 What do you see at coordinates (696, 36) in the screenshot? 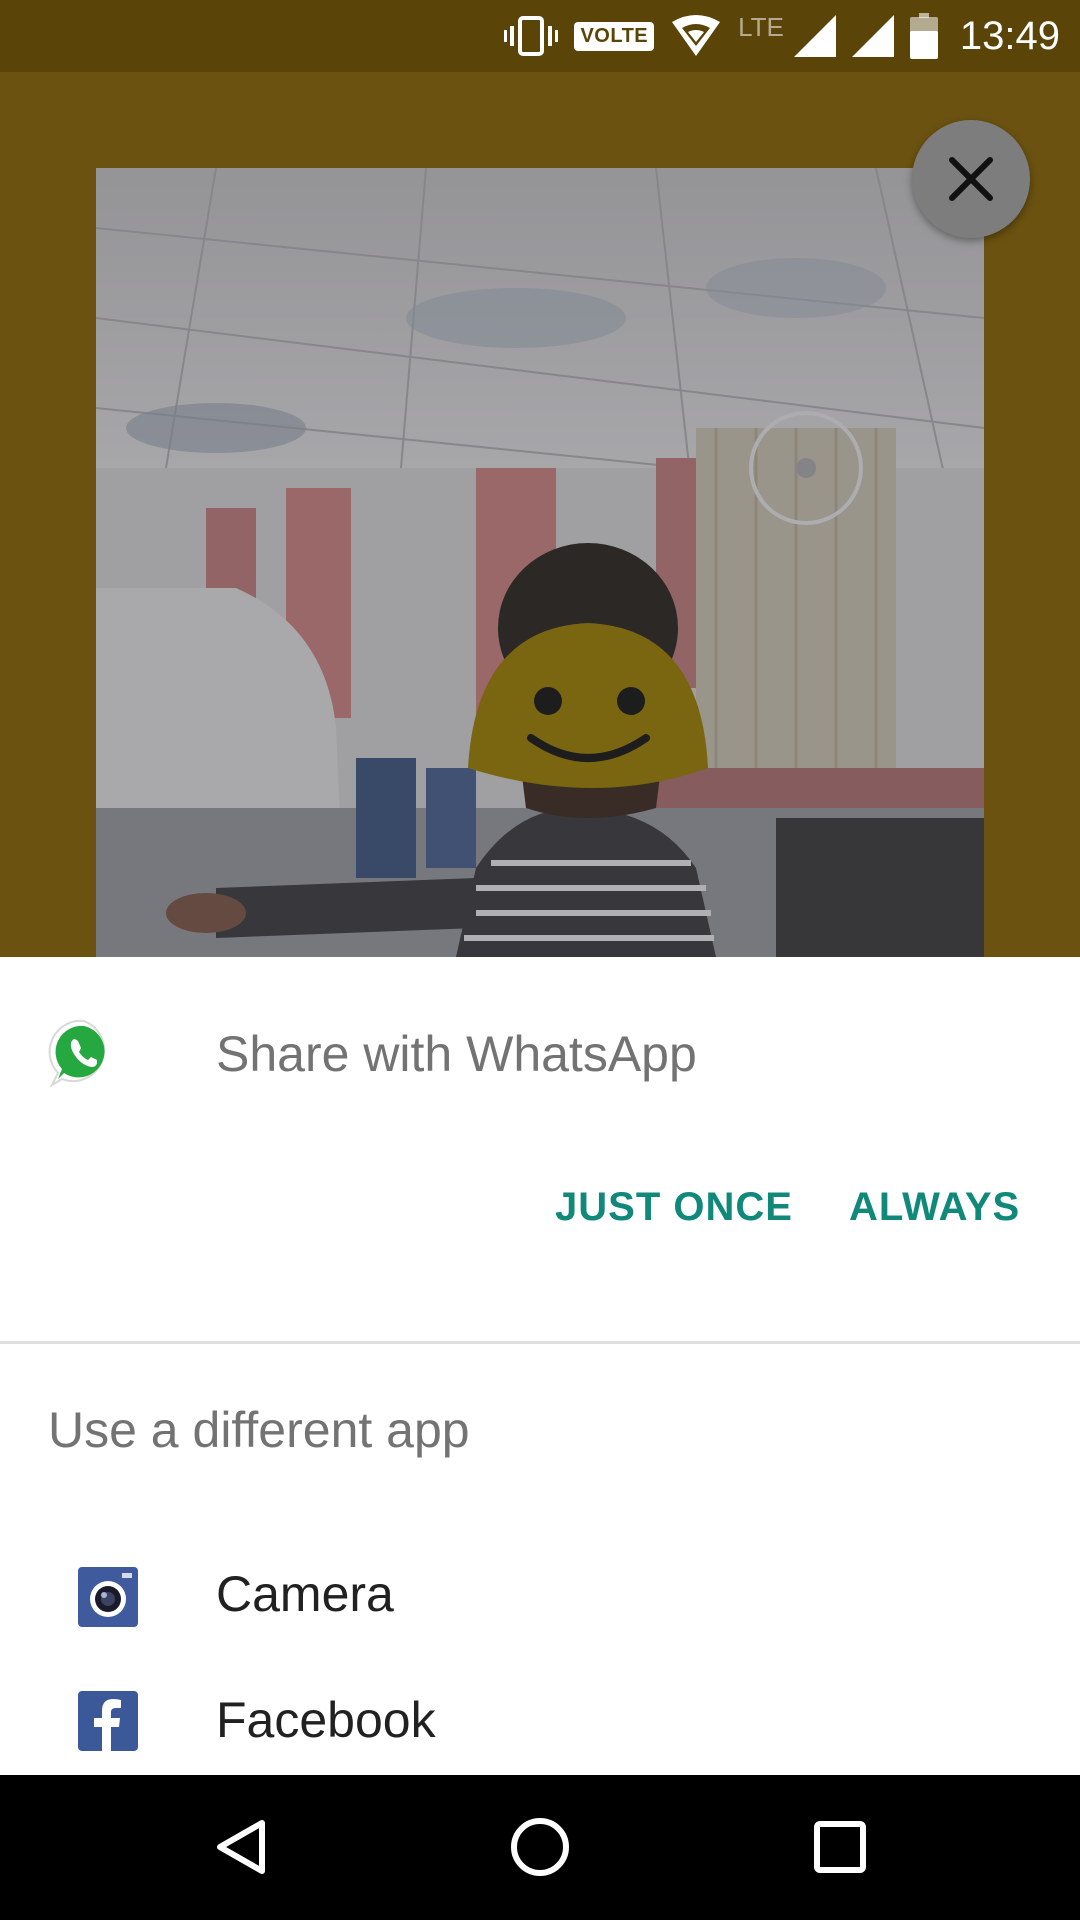
I see `wifi-icon` at bounding box center [696, 36].